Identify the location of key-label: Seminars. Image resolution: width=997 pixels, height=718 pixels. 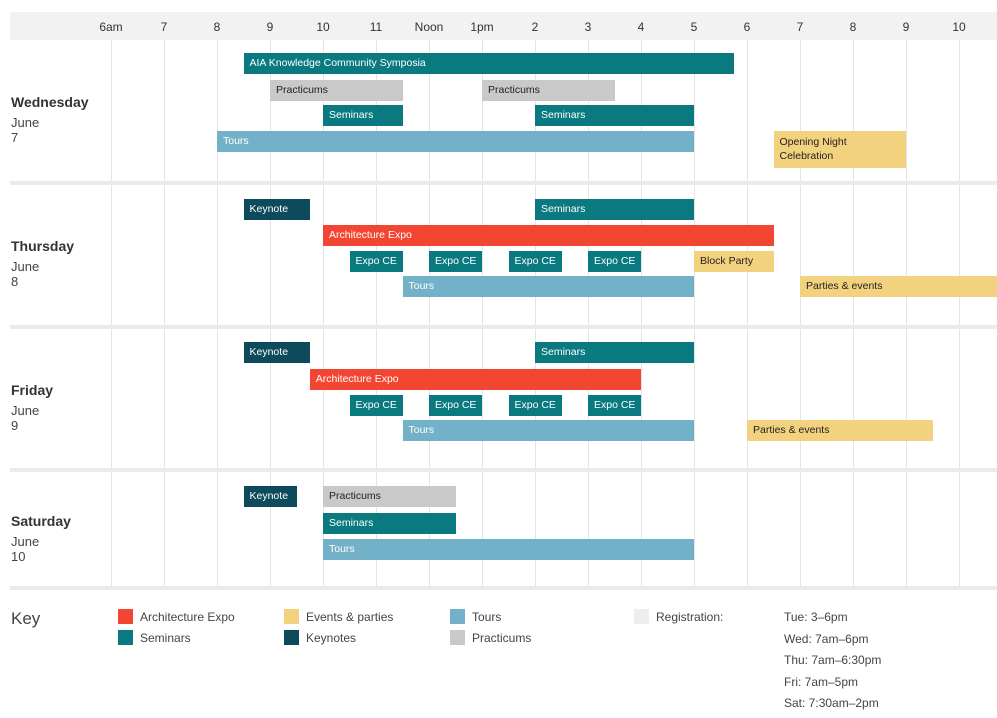
(165, 638).